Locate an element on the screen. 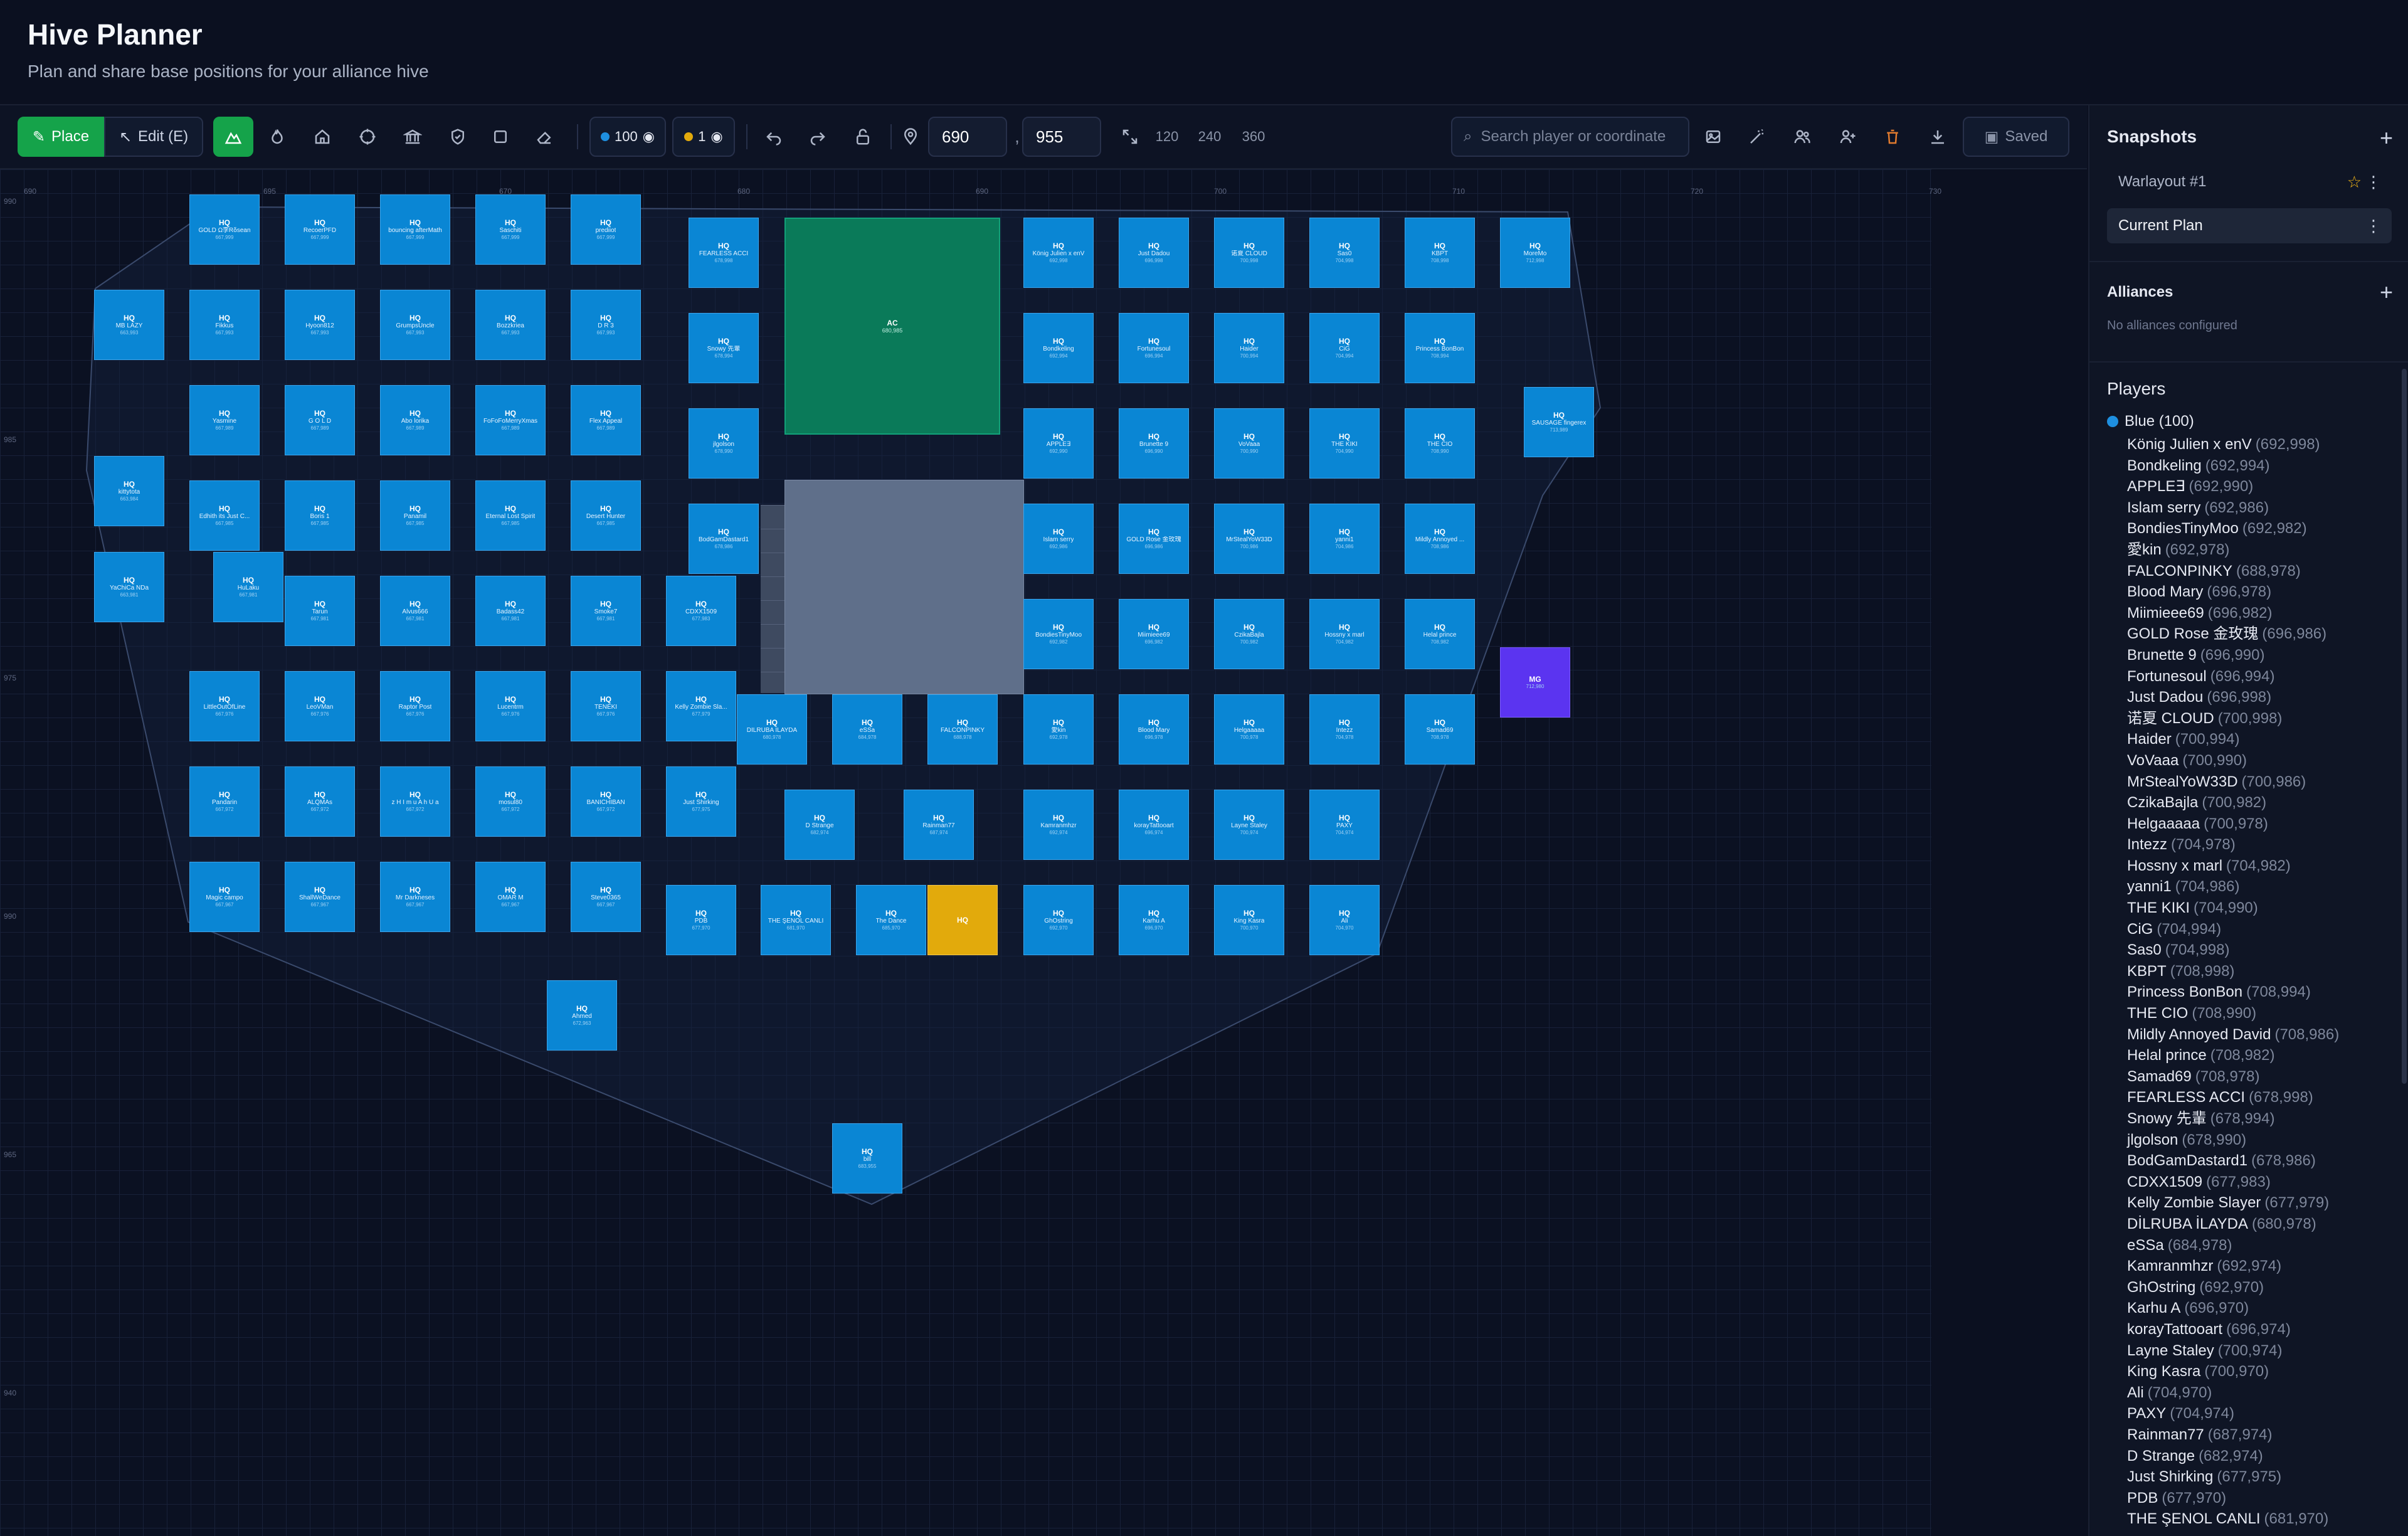 This screenshot has height=1536, width=2408. hq-tile: HQ King Kasra 700,970 is located at coordinates (1249, 920).